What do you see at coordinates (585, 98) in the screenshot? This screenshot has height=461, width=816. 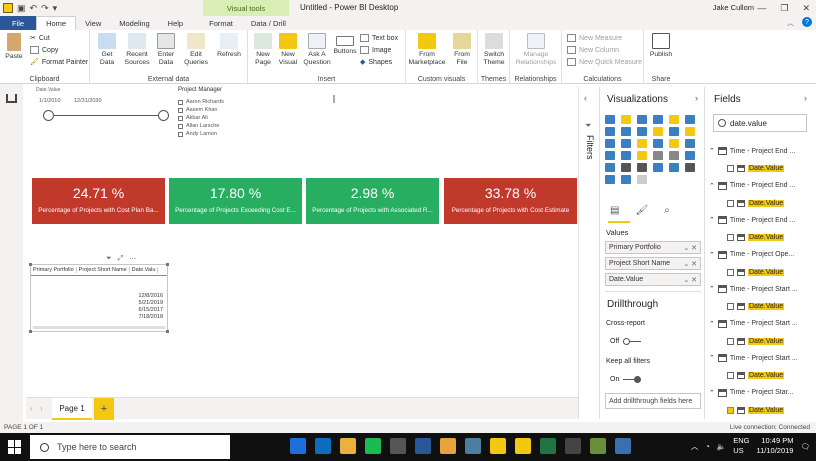 I see `expand-filters-icon: ‹` at bounding box center [585, 98].